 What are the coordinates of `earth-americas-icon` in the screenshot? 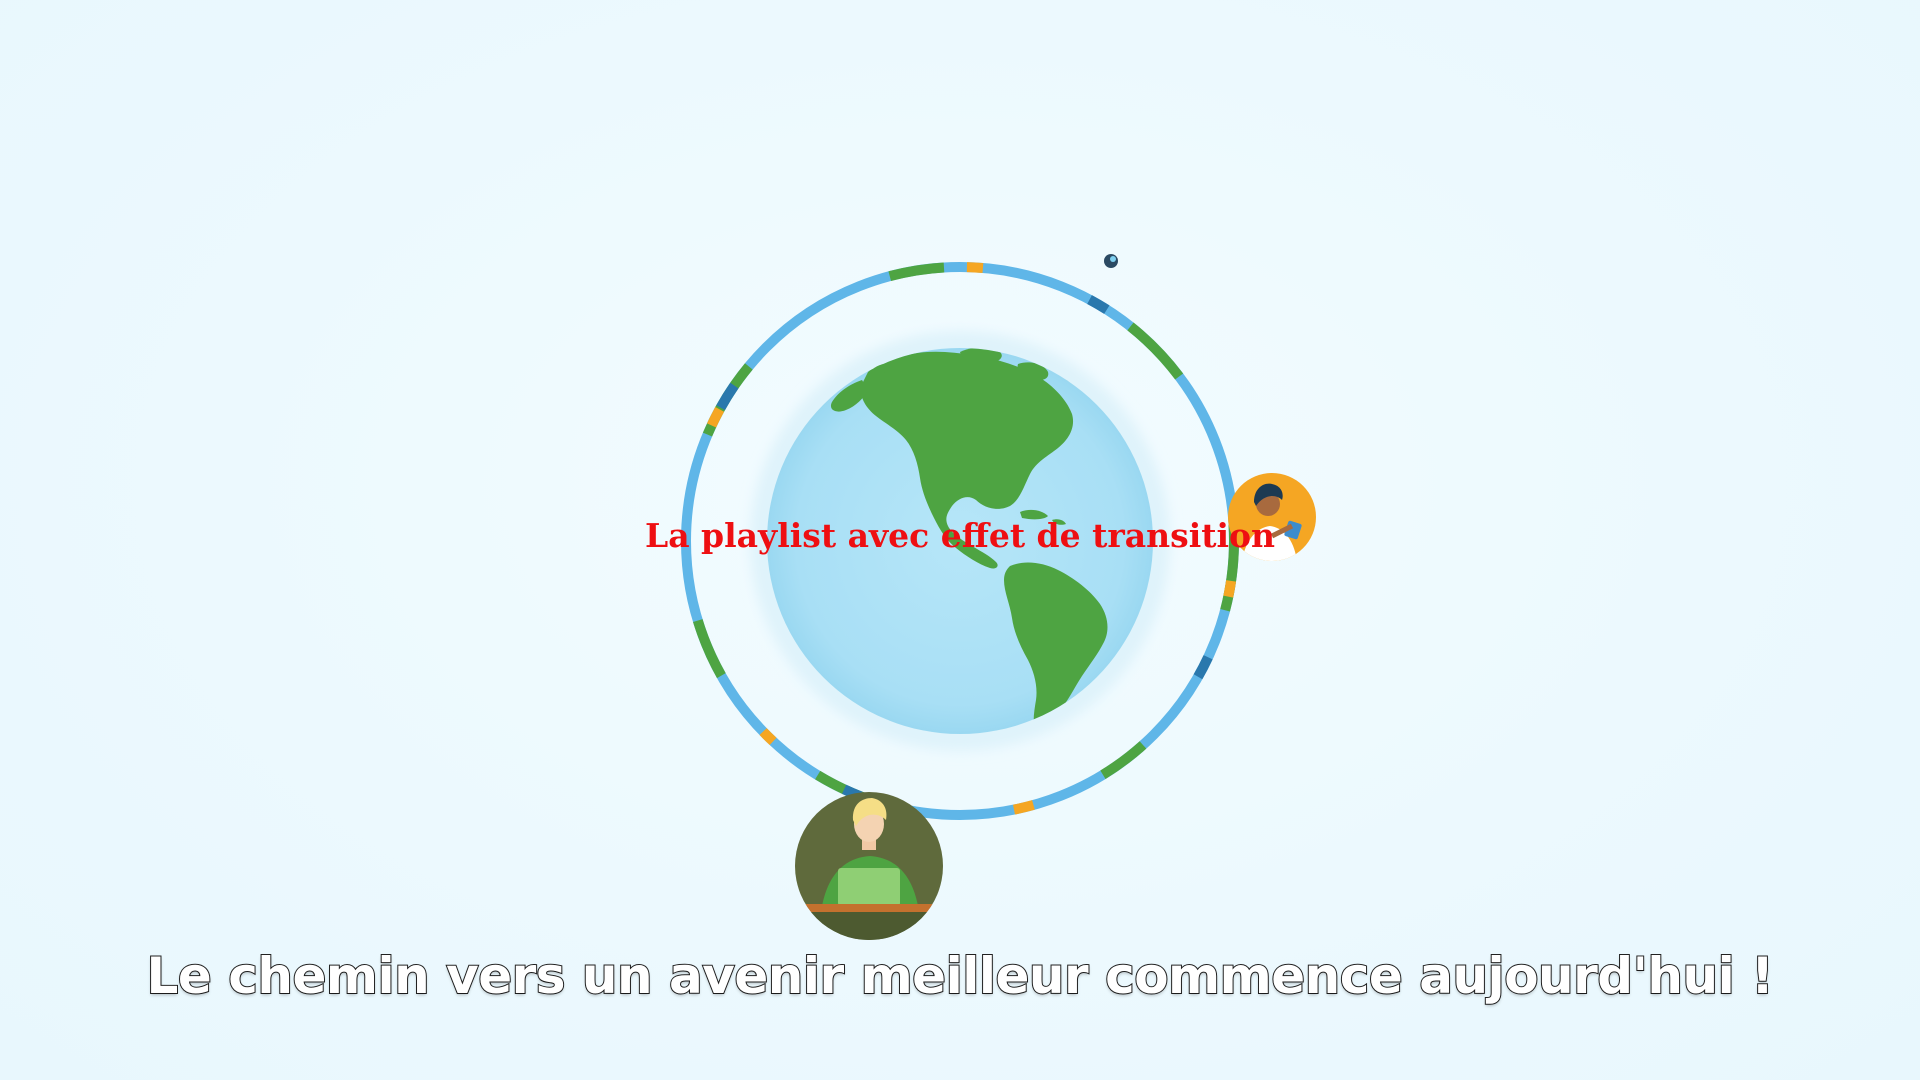 It's located at (960, 541).